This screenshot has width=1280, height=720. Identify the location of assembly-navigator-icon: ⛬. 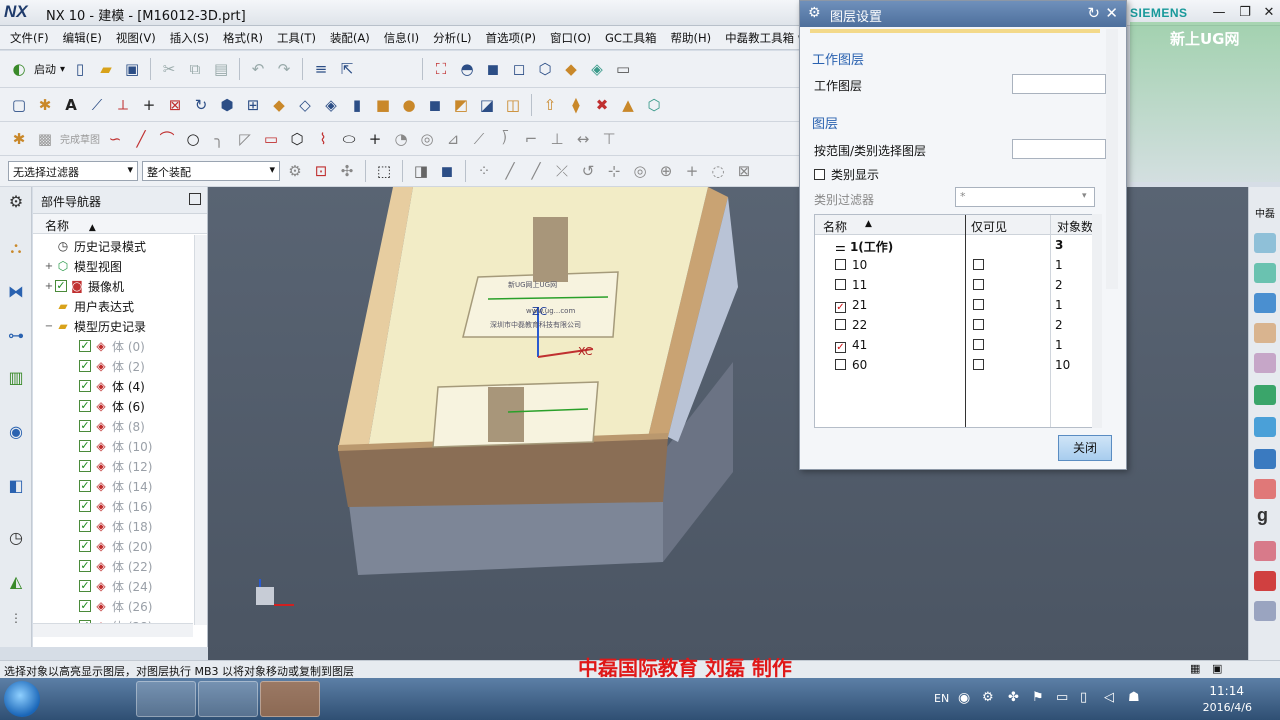
(16, 248).